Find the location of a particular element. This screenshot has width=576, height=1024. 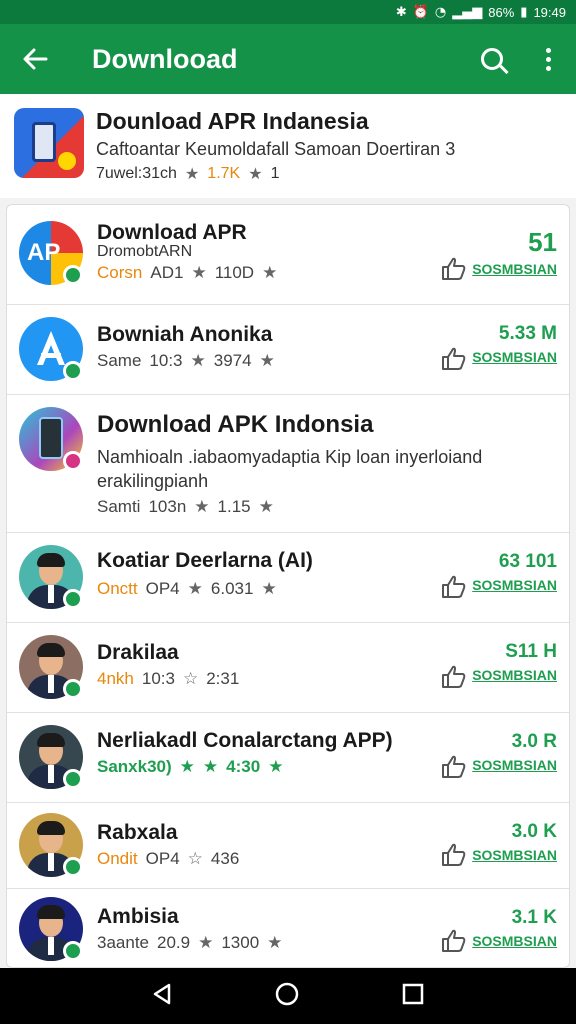

meta-mid: AD1 is located at coordinates (167, 272).